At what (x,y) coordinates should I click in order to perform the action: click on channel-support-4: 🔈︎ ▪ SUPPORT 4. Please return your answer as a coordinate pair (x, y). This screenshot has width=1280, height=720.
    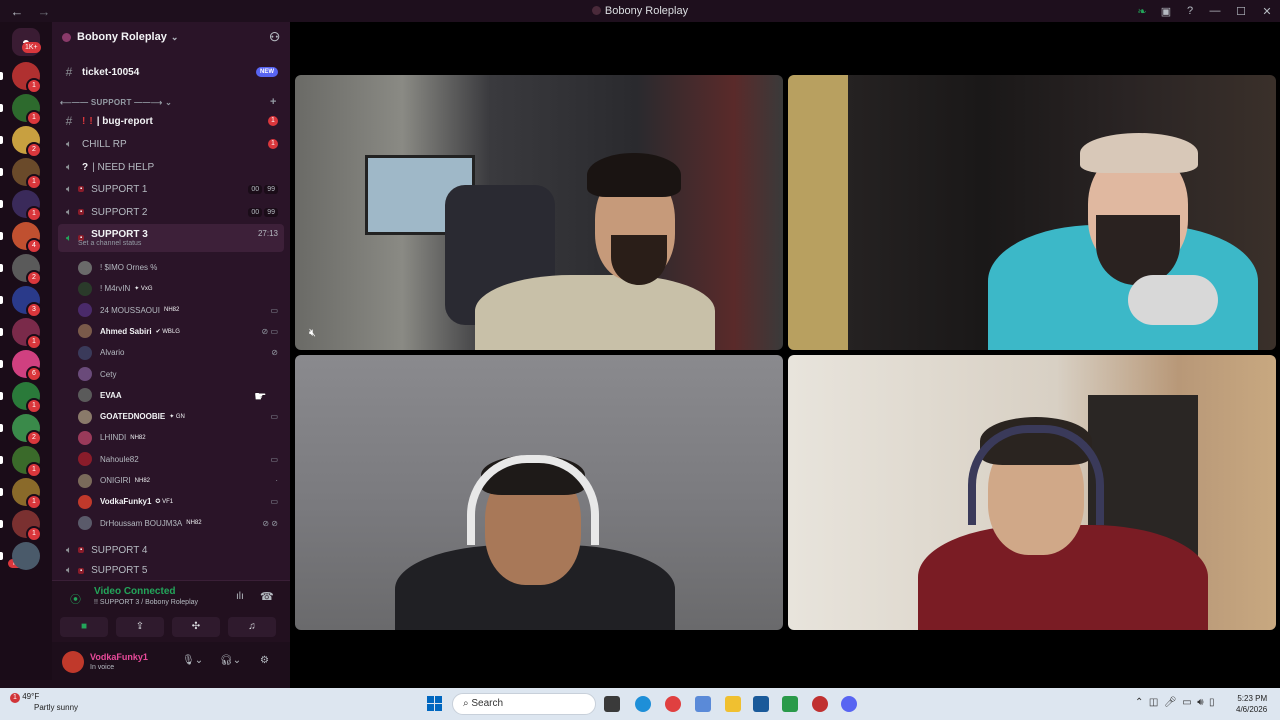
    Looking at the image, I should click on (171, 550).